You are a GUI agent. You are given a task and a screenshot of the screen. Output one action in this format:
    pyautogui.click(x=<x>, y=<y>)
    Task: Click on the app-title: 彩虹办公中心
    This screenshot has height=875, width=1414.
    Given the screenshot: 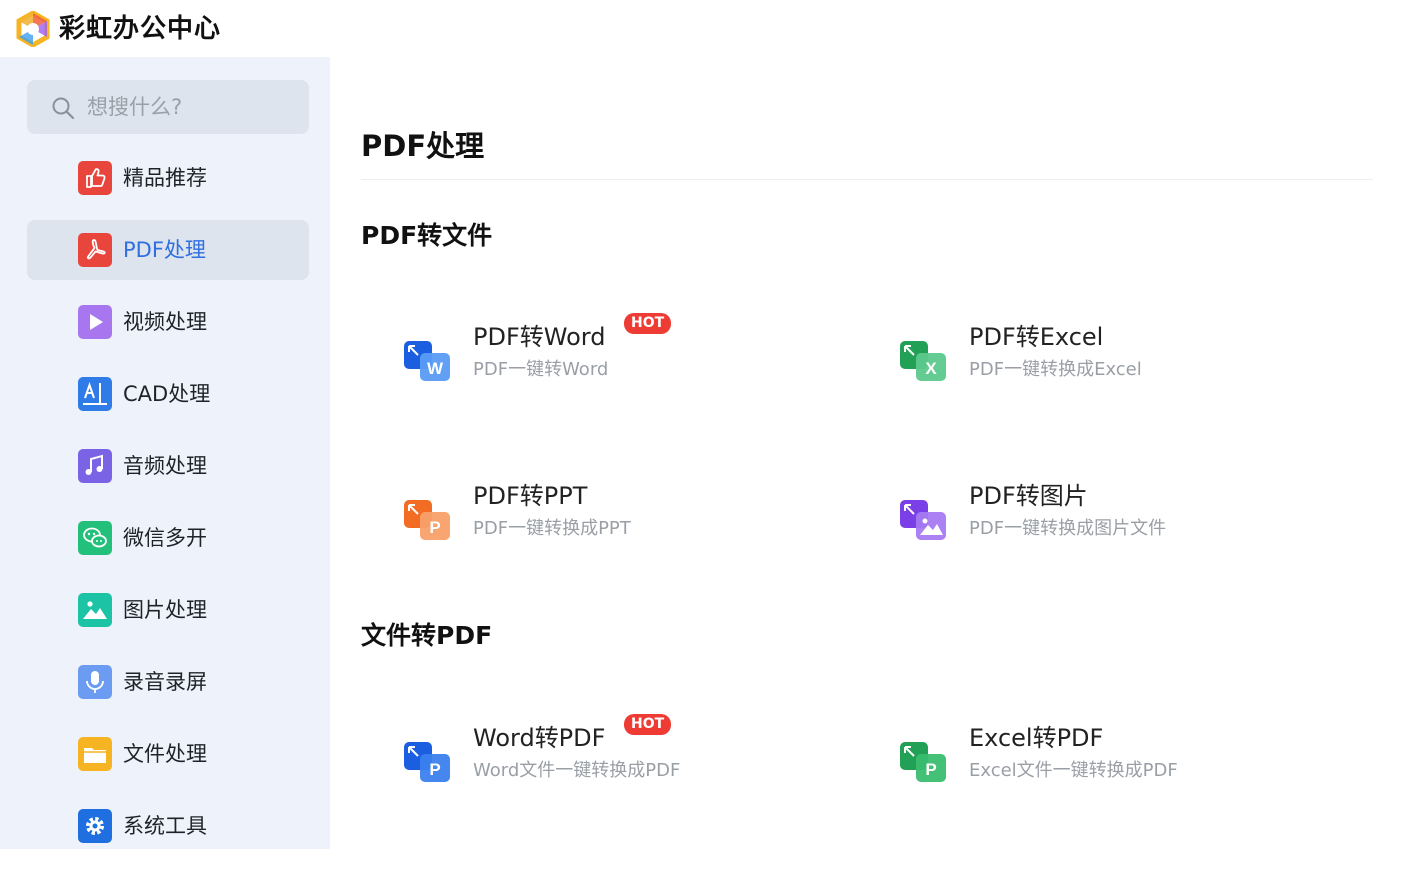 What is the action you would take?
    pyautogui.click(x=140, y=29)
    